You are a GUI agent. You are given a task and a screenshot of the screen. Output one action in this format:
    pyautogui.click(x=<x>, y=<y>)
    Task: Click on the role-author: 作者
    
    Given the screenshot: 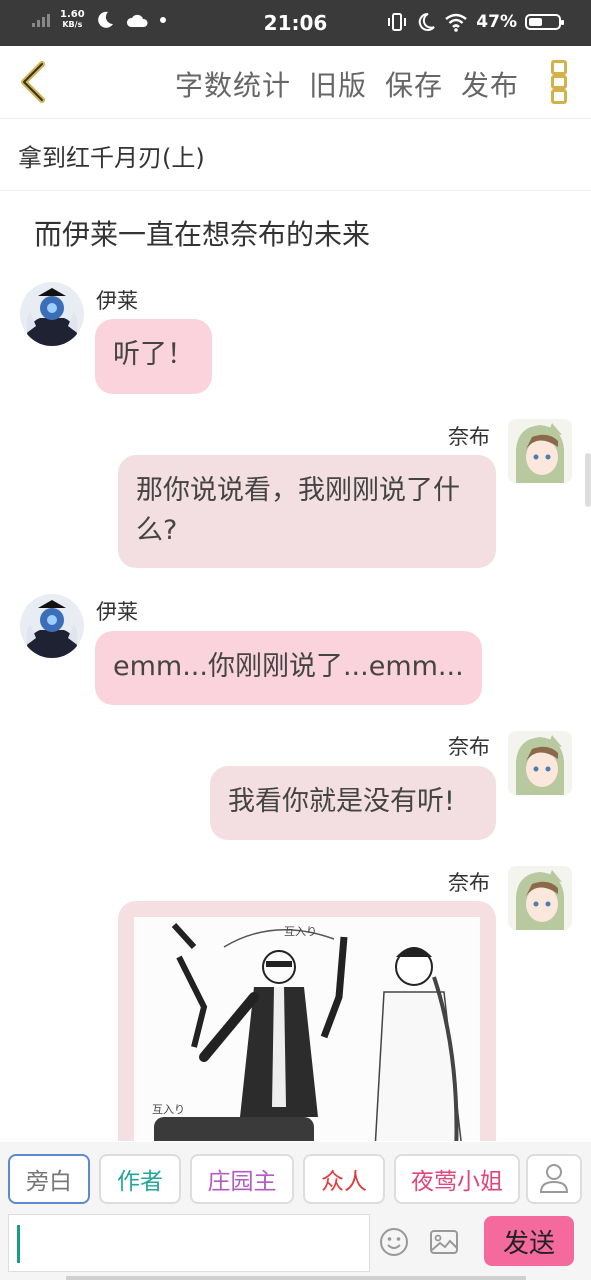 What is the action you would take?
    pyautogui.click(x=140, y=1179)
    